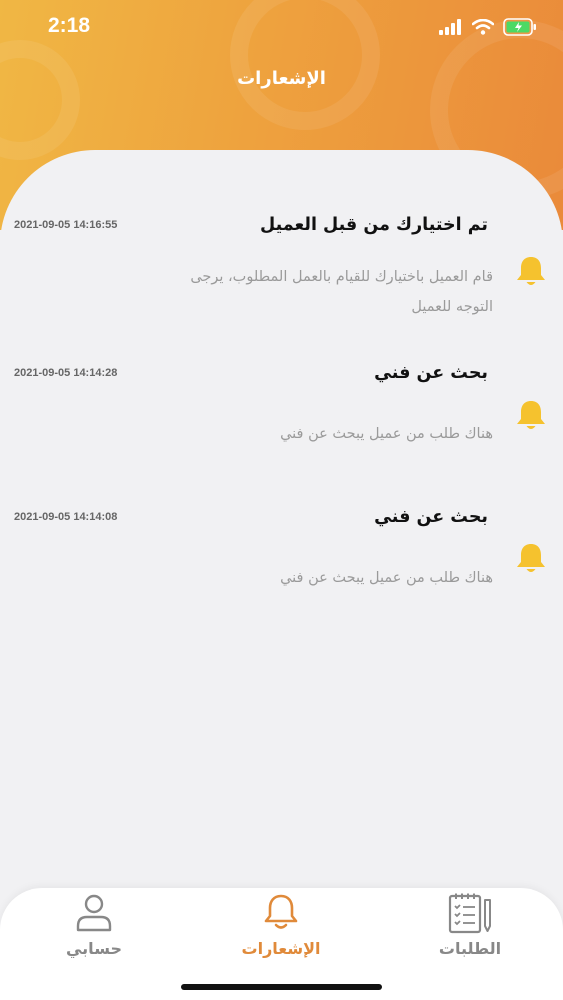 Image resolution: width=563 pixels, height=1000 pixels. I want to click on page-title: الإشعارات, so click(281, 78).